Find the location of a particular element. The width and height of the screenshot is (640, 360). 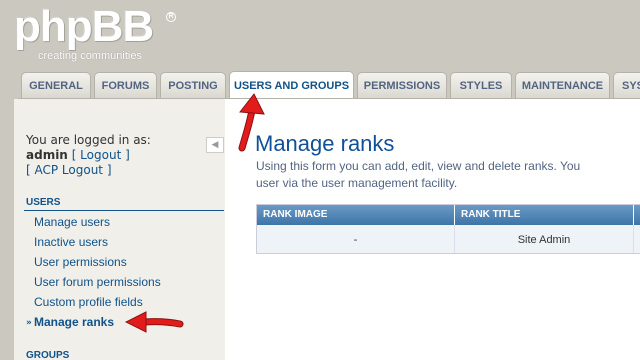

registered-mark: R is located at coordinates (171, 17).